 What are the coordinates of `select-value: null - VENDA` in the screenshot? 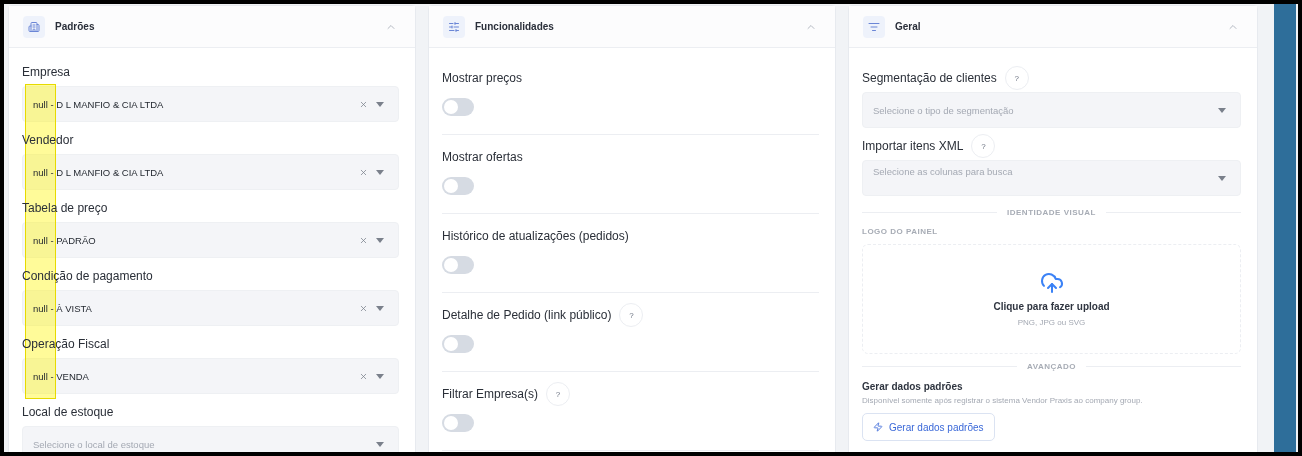 It's located at (61, 376).